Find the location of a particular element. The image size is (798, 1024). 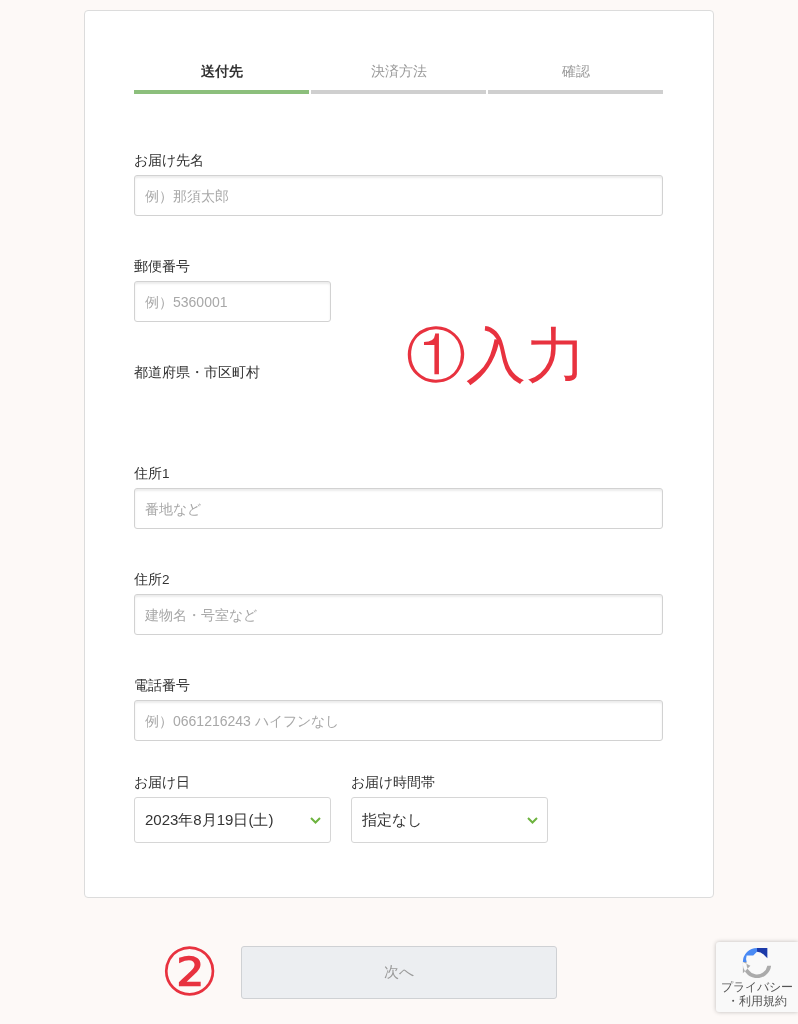

privacy-link: プライバシー・利用規約 is located at coordinates (757, 994).